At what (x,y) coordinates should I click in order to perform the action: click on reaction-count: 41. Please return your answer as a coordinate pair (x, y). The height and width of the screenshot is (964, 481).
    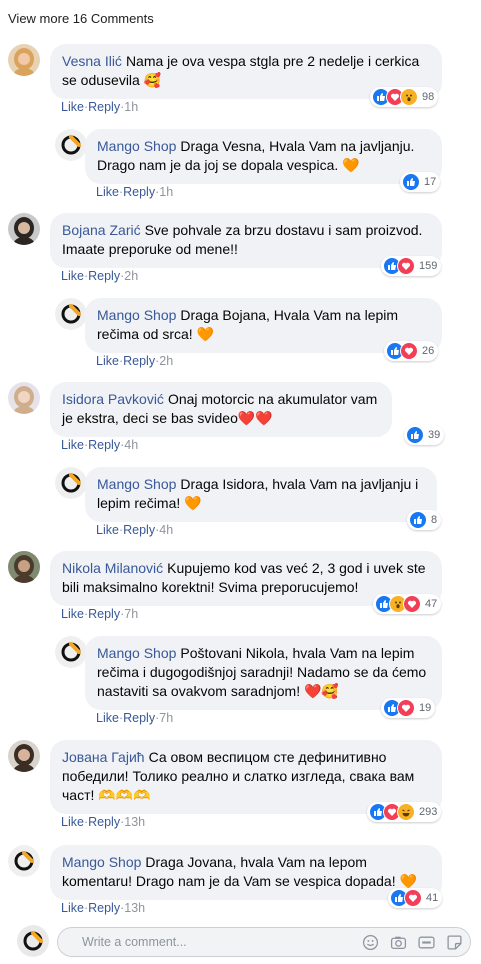
    Looking at the image, I should click on (432, 898).